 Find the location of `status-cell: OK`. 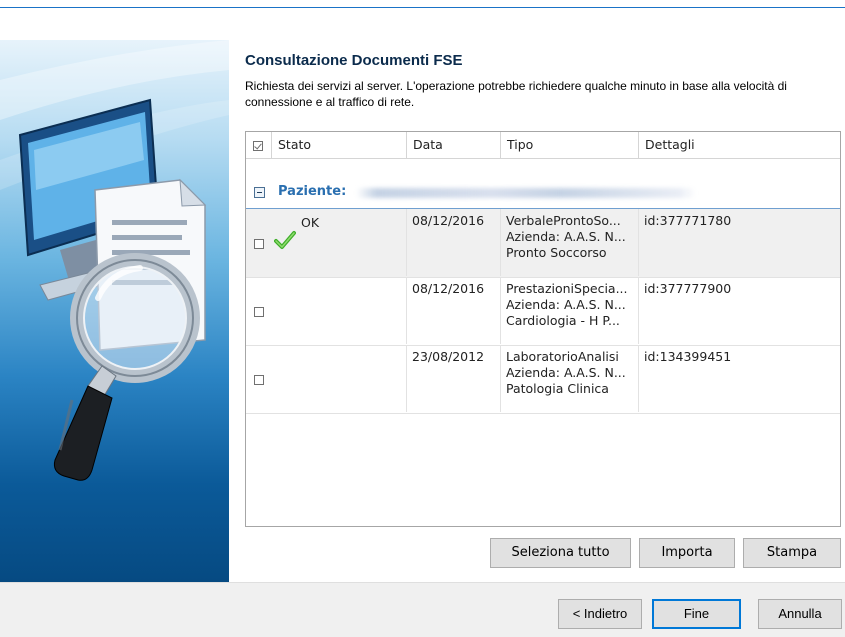

status-cell: OK is located at coordinates (326, 242).